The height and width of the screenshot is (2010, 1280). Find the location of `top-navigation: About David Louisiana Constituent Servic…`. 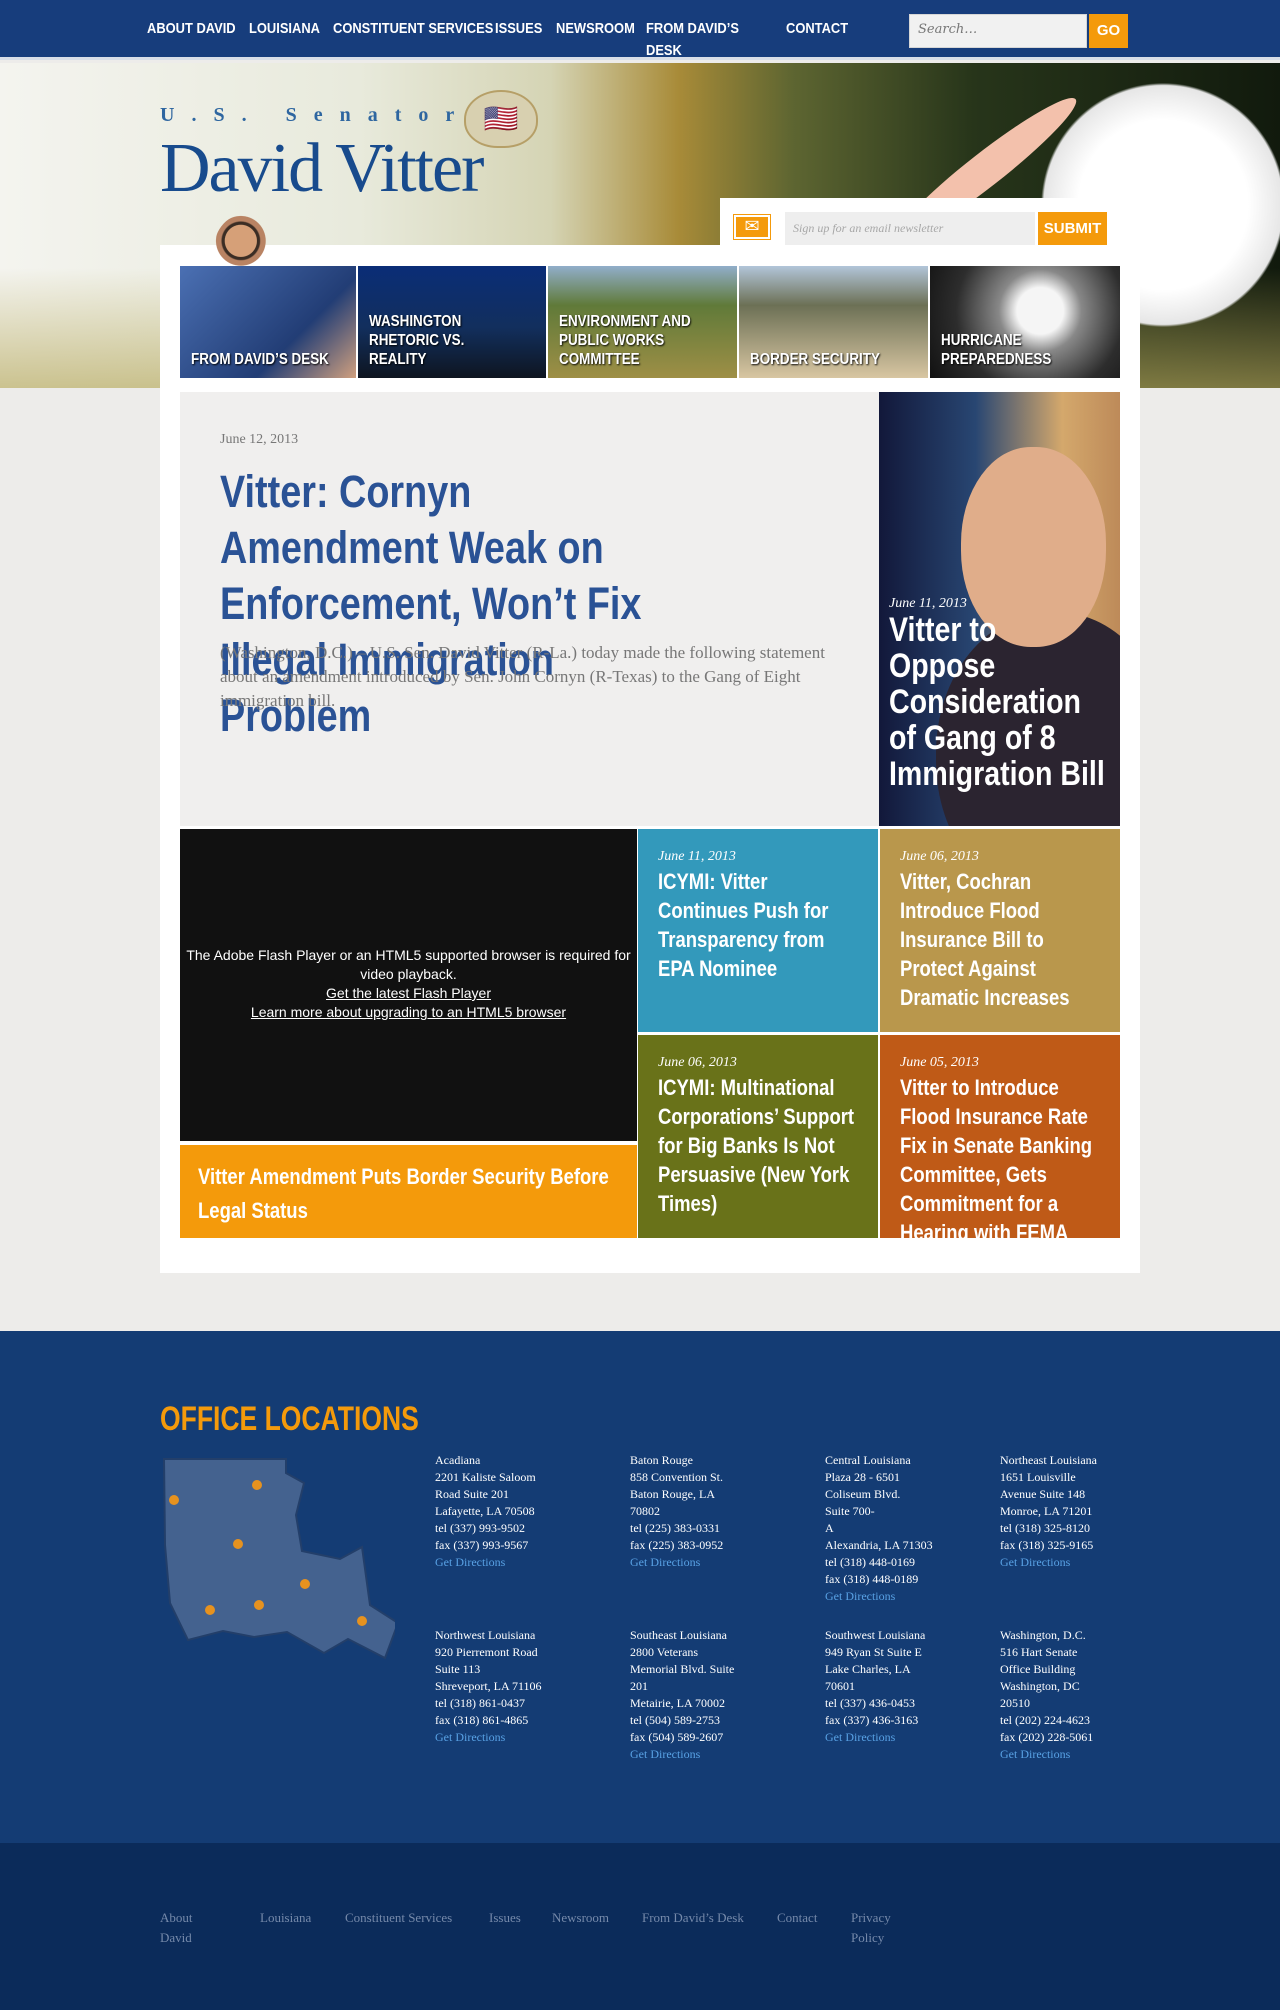

top-navigation: About David Louisiana Constituent Servic… is located at coordinates (640, 30).